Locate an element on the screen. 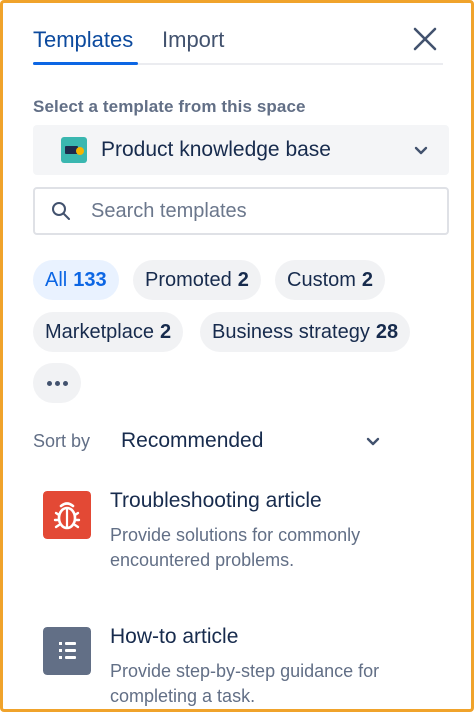 The width and height of the screenshot is (474, 712). filter-chip-marketplace: Marketplace 2 is located at coordinates (108, 332).